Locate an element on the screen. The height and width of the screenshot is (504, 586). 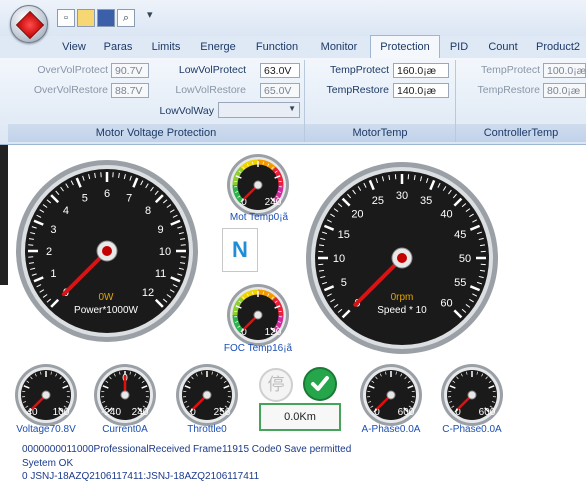
tab-protection: Protection is located at coordinates (405, 46).